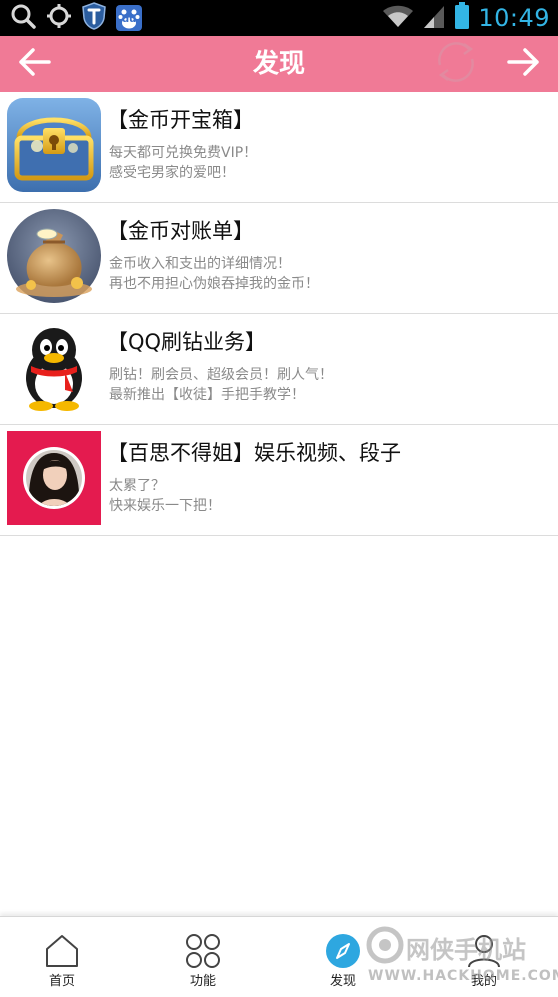 This screenshot has width=558, height=997. I want to click on baidu-icon: du, so click(129, 18).